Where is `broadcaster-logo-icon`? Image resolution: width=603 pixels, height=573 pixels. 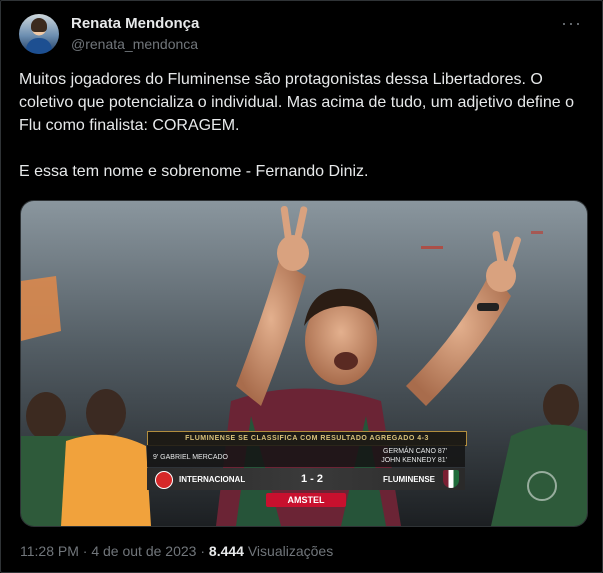 broadcaster-logo-icon is located at coordinates (542, 486).